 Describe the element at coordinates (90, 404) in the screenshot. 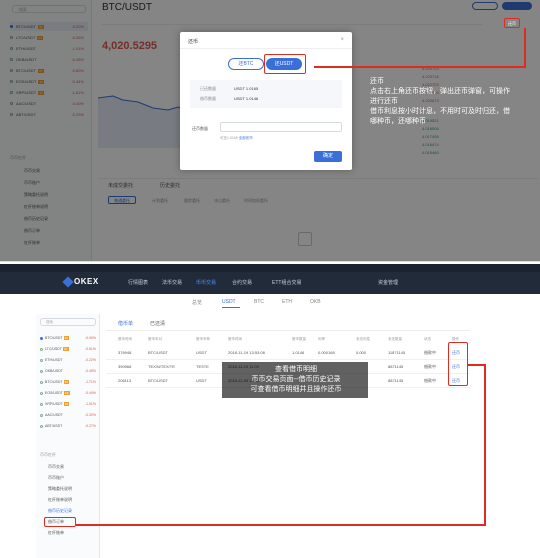

I see `coin-change: -1.51%` at that location.